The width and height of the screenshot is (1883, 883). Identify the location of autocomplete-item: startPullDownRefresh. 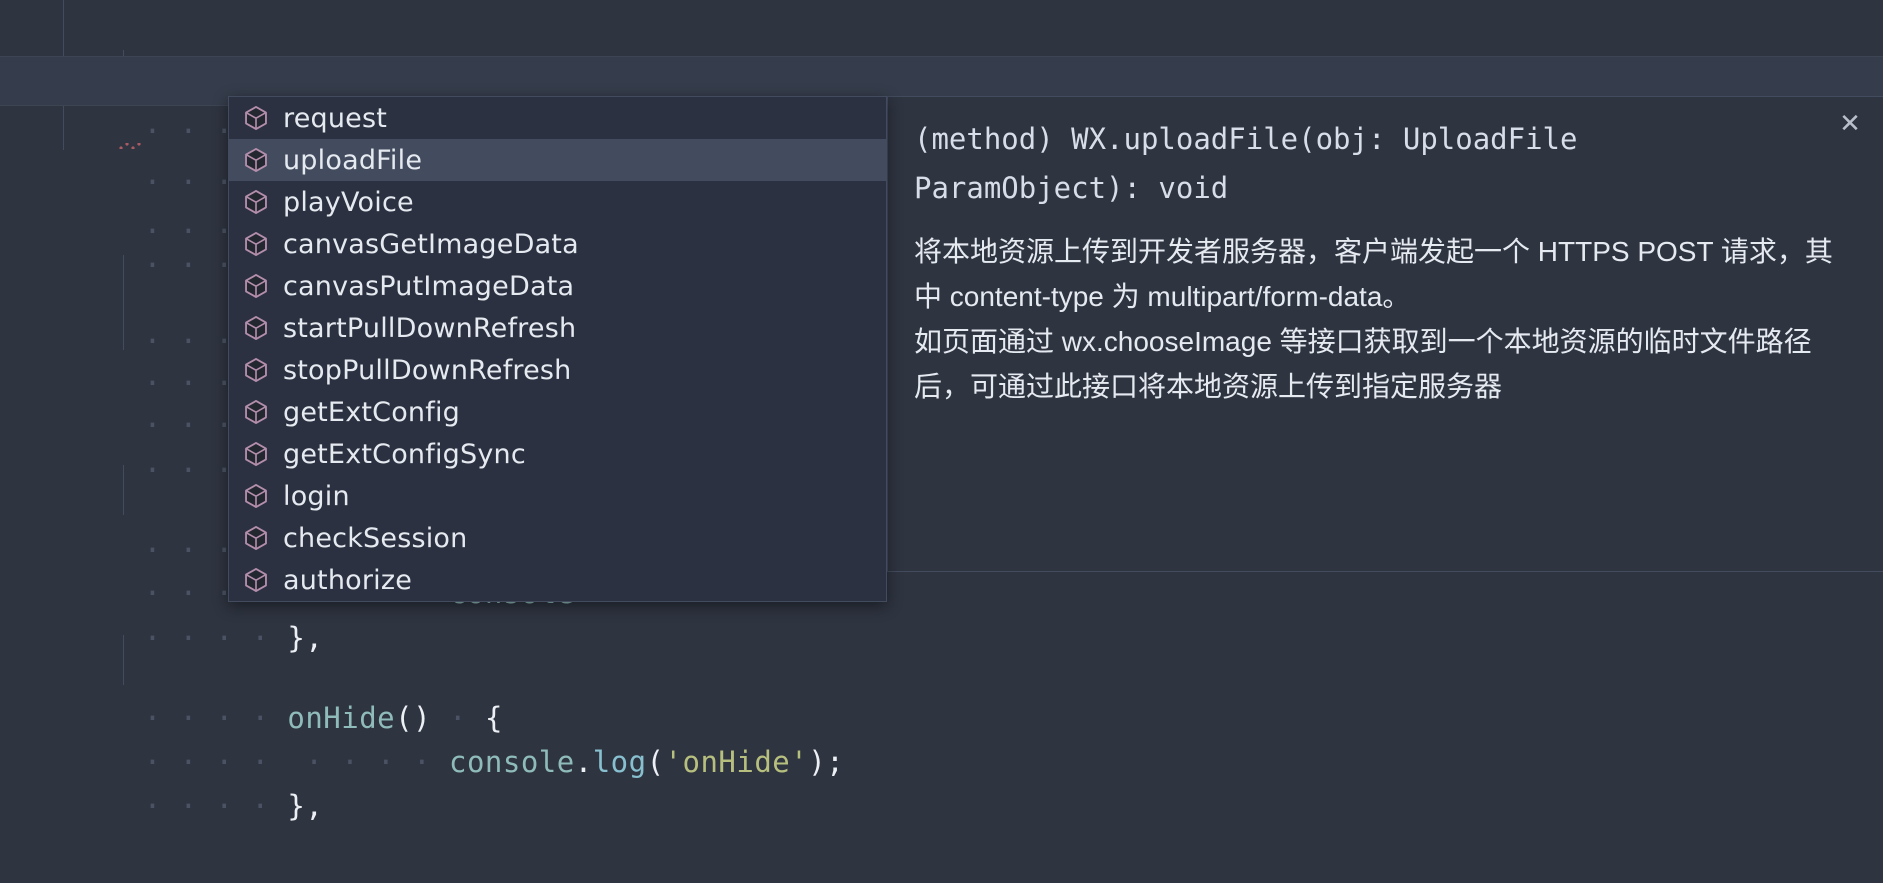
(557, 328).